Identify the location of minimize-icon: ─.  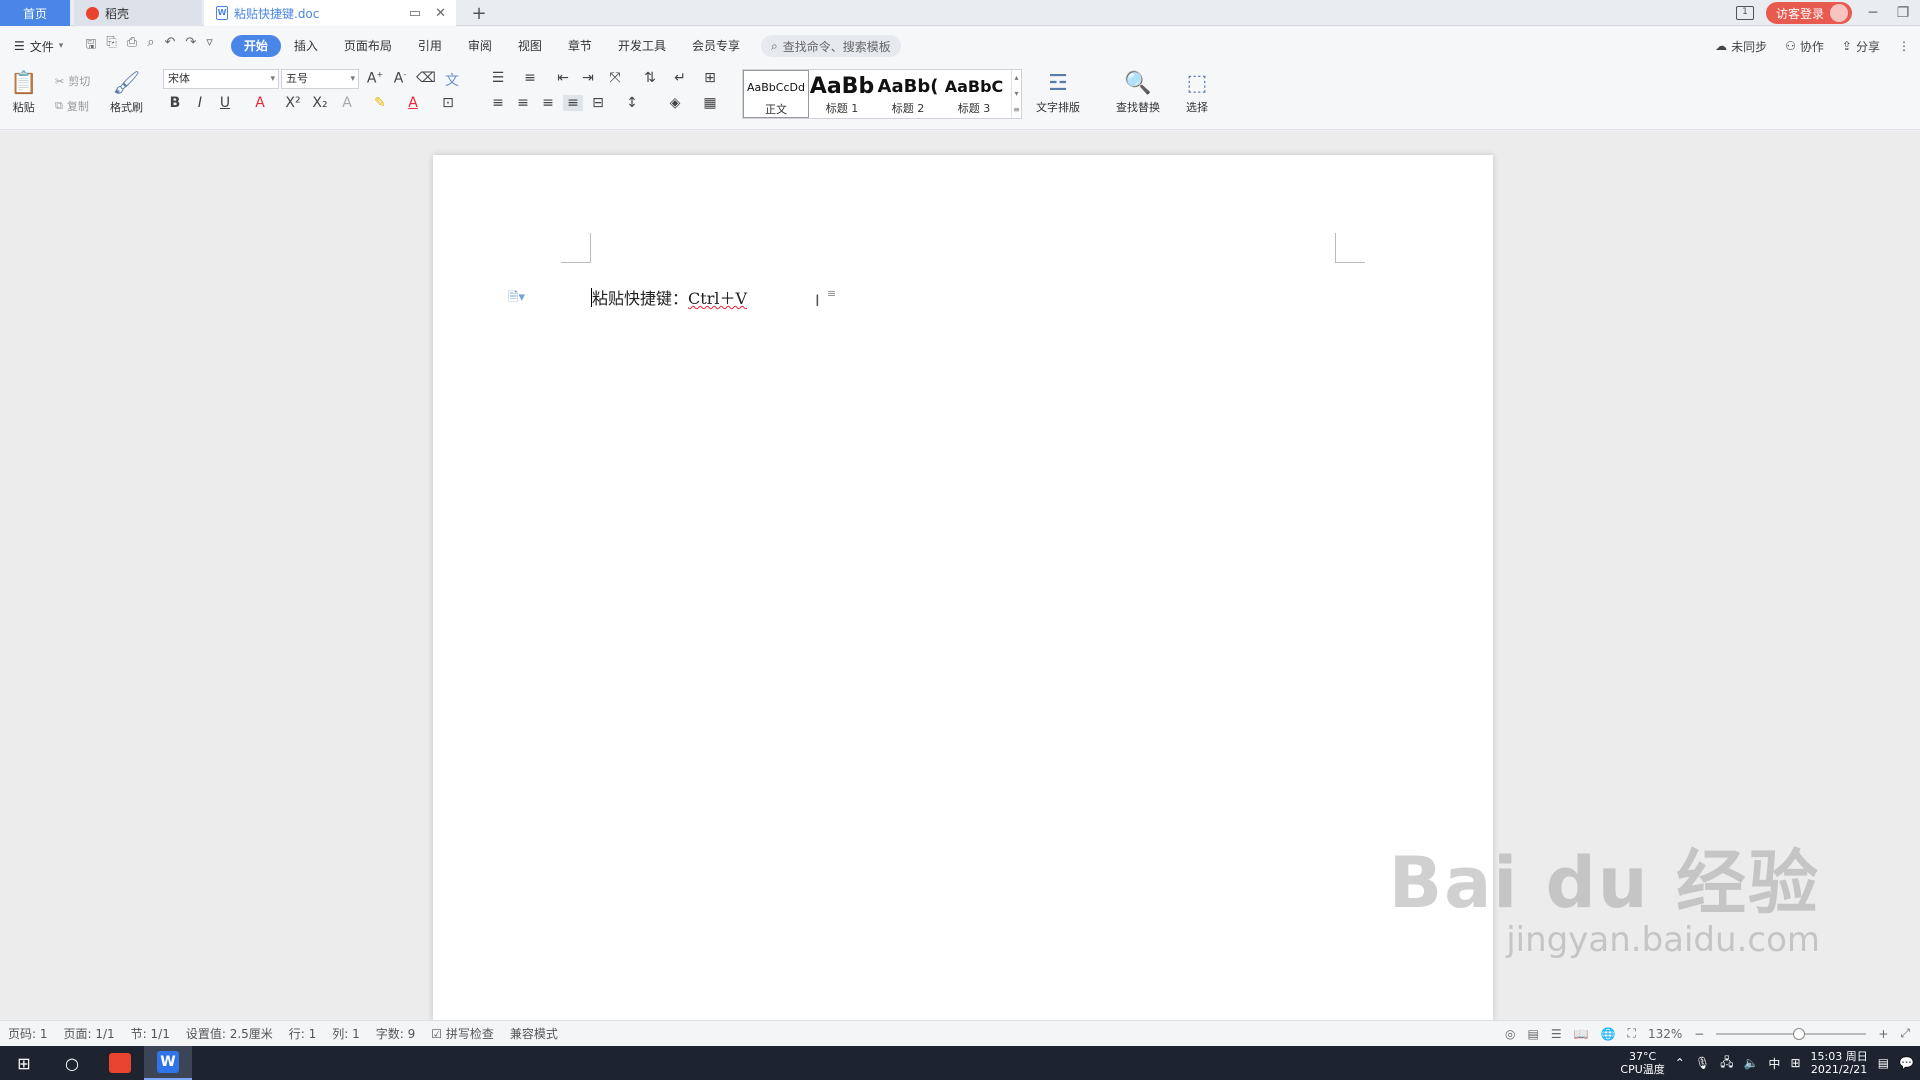
(1873, 13).